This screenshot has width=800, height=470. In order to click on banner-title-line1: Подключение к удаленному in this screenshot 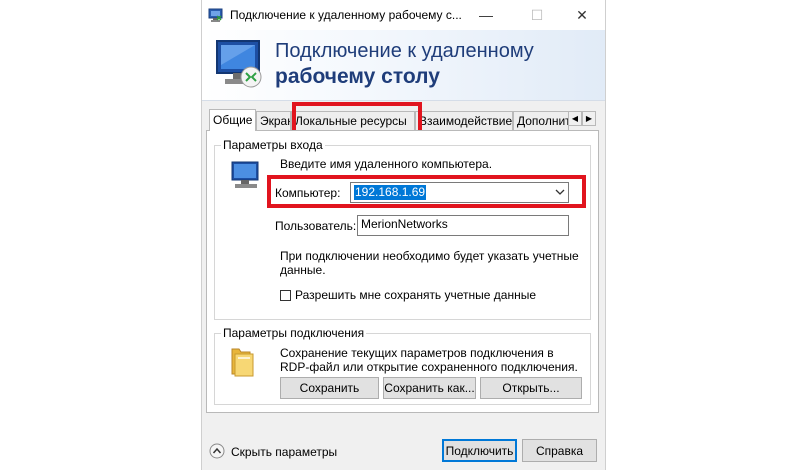, I will do `click(404, 51)`.